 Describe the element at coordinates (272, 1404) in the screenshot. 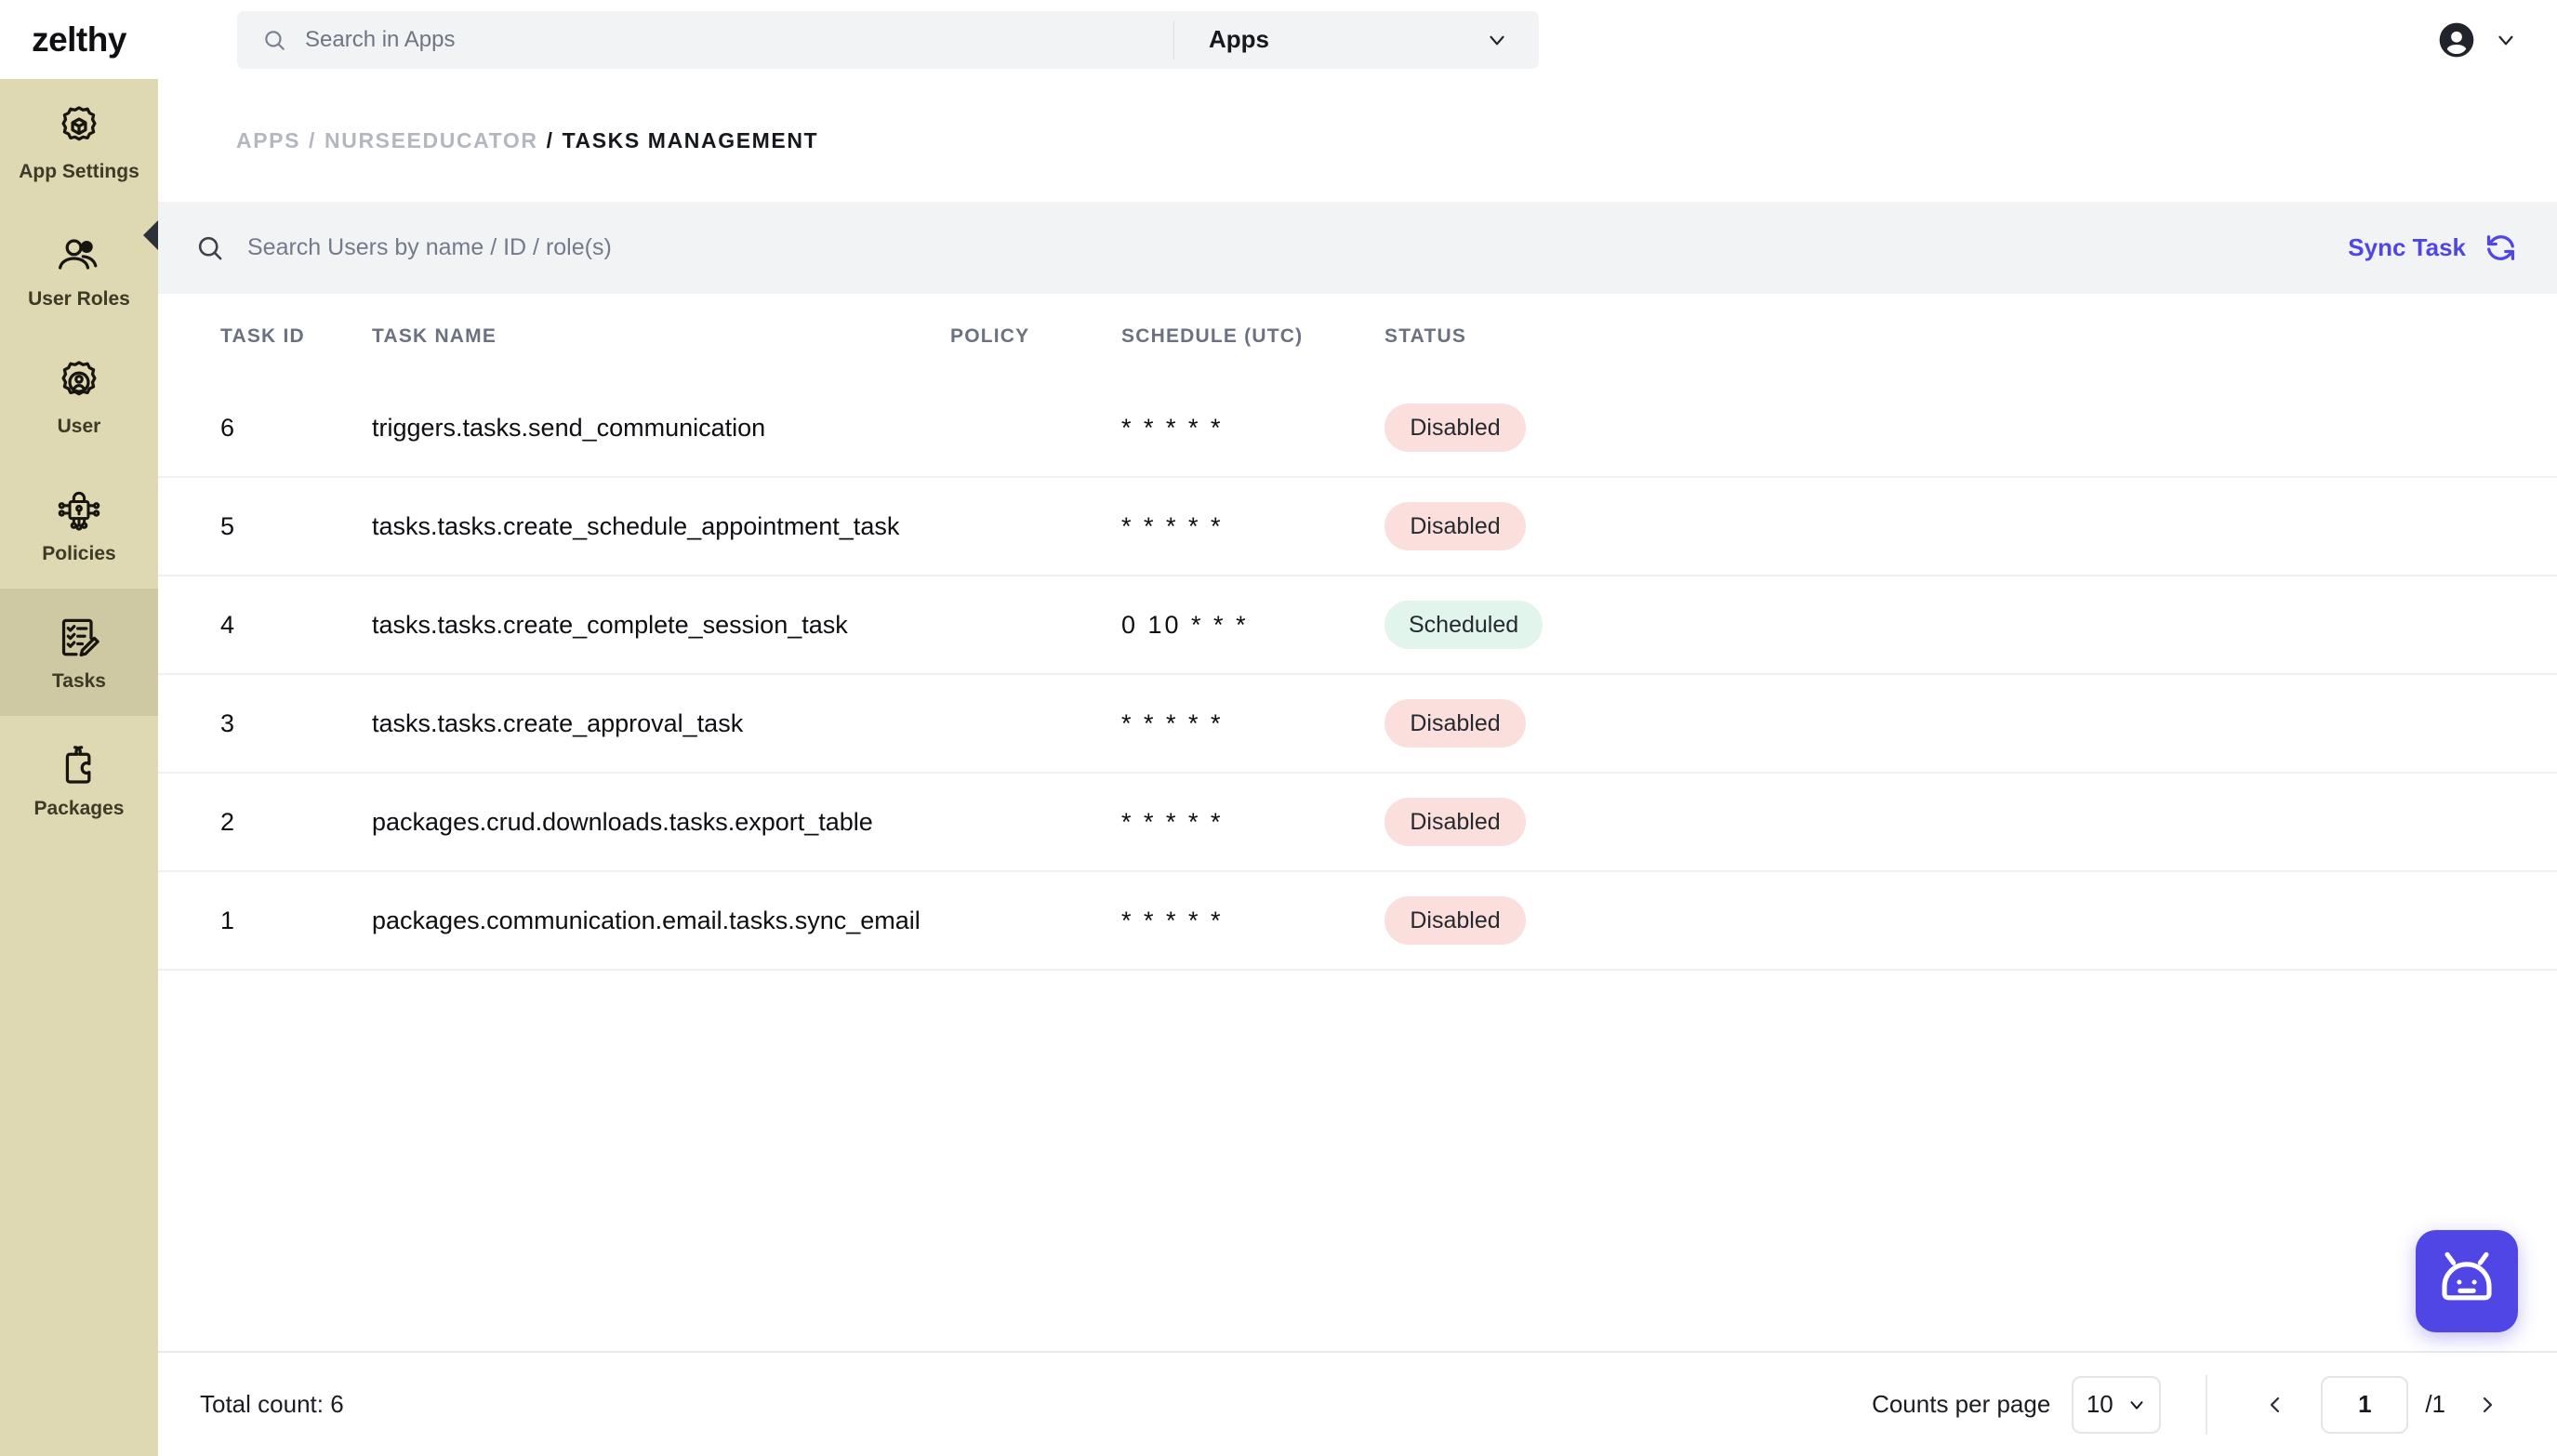

I see `total-count-label: Total count: 6` at that location.